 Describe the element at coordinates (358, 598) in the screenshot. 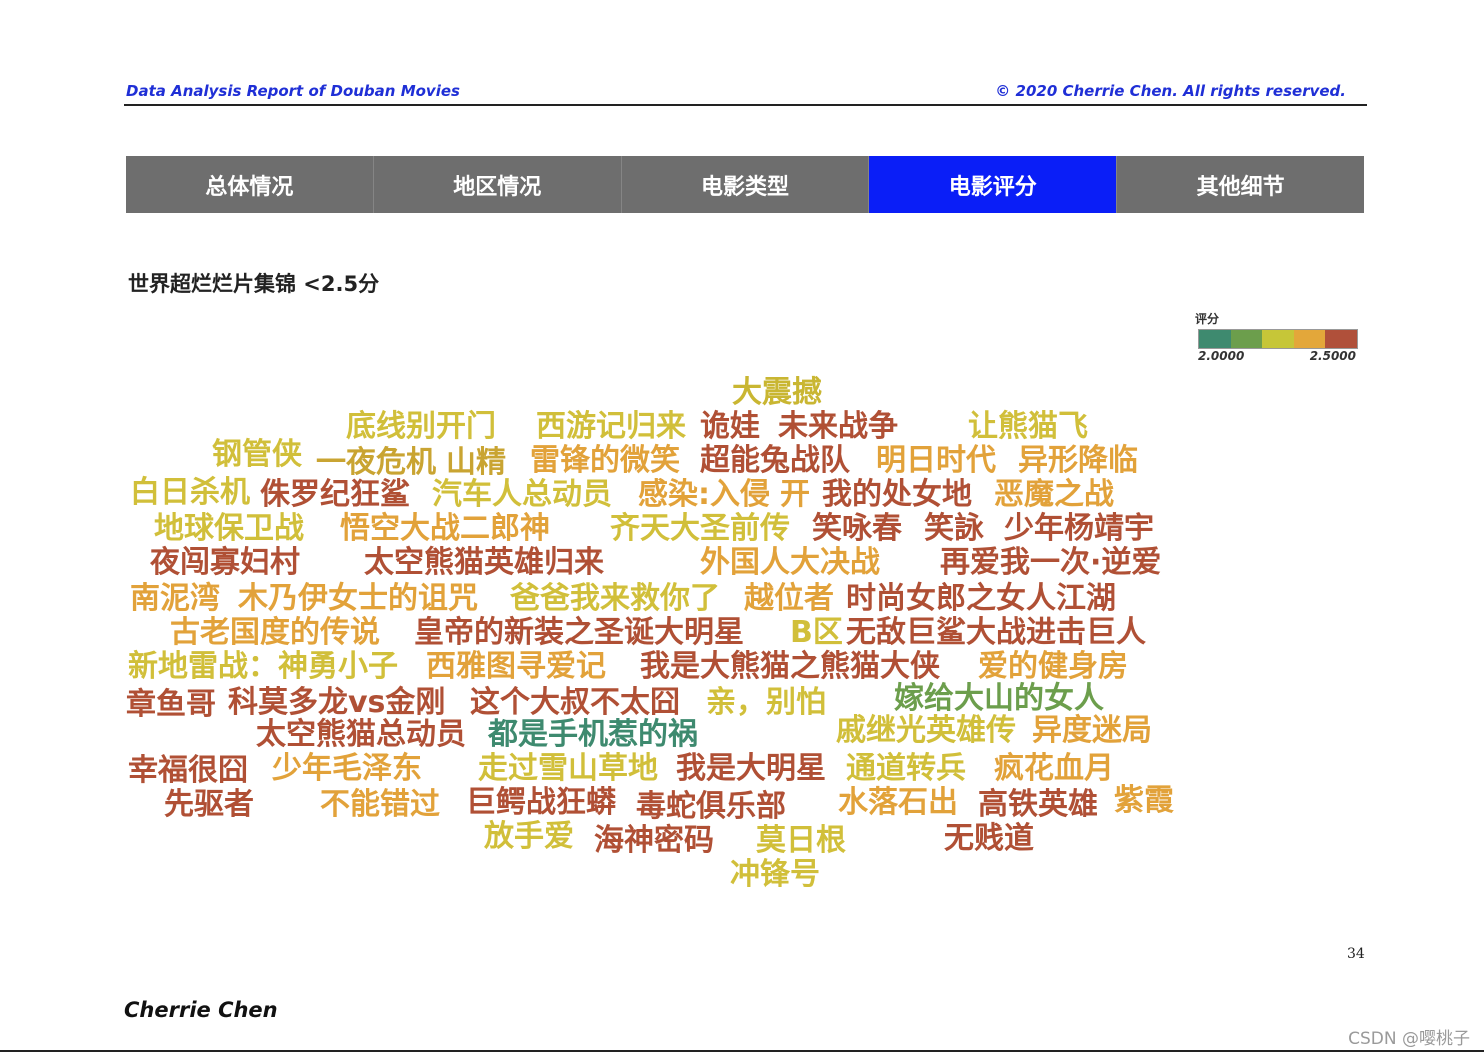

I see `cloud-word: 木乃伊女士的诅咒` at that location.